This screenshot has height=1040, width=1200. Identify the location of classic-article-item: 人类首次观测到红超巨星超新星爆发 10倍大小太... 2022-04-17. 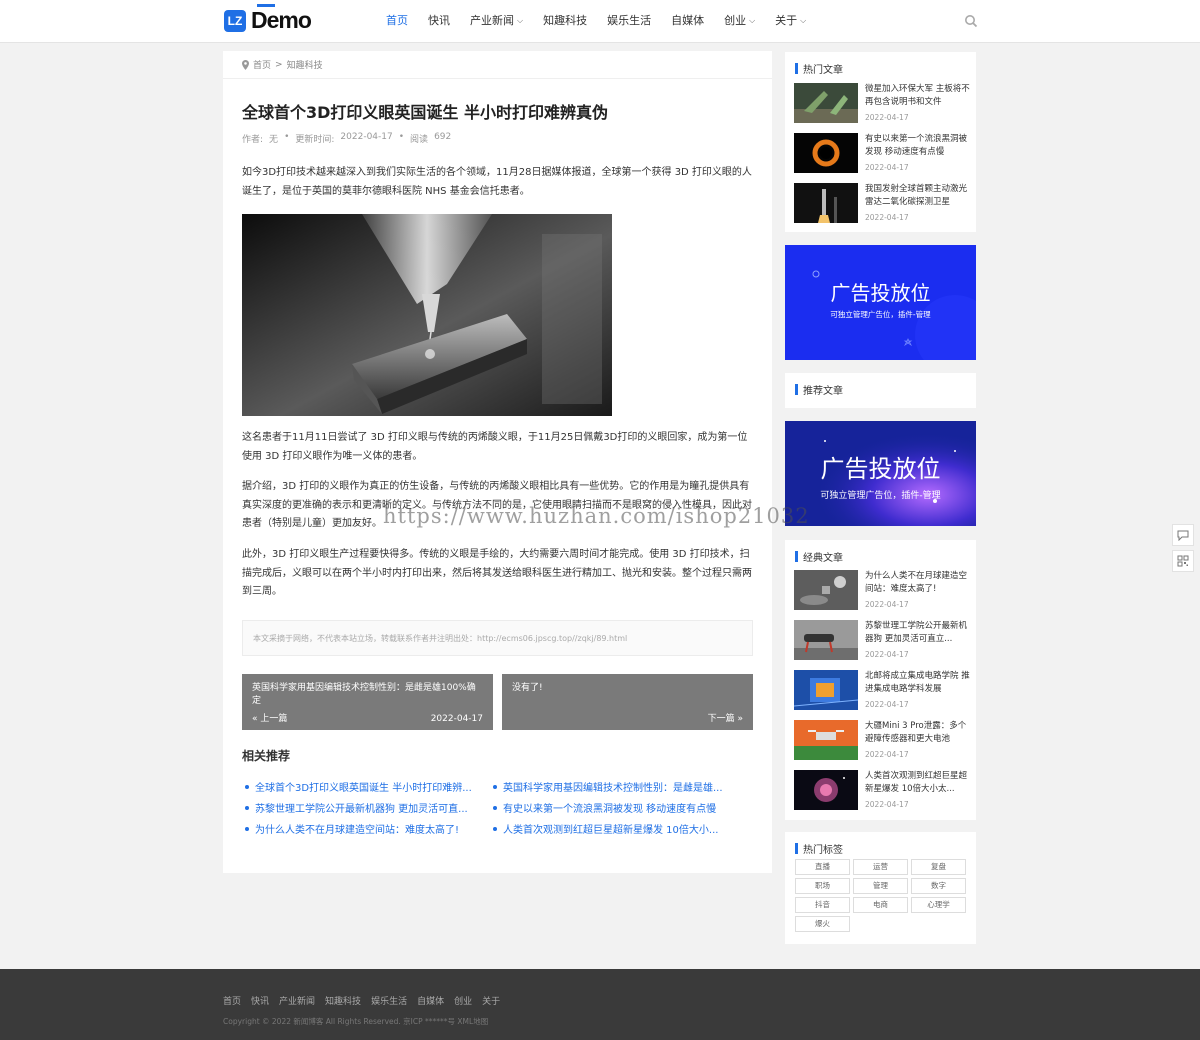
(882, 791).